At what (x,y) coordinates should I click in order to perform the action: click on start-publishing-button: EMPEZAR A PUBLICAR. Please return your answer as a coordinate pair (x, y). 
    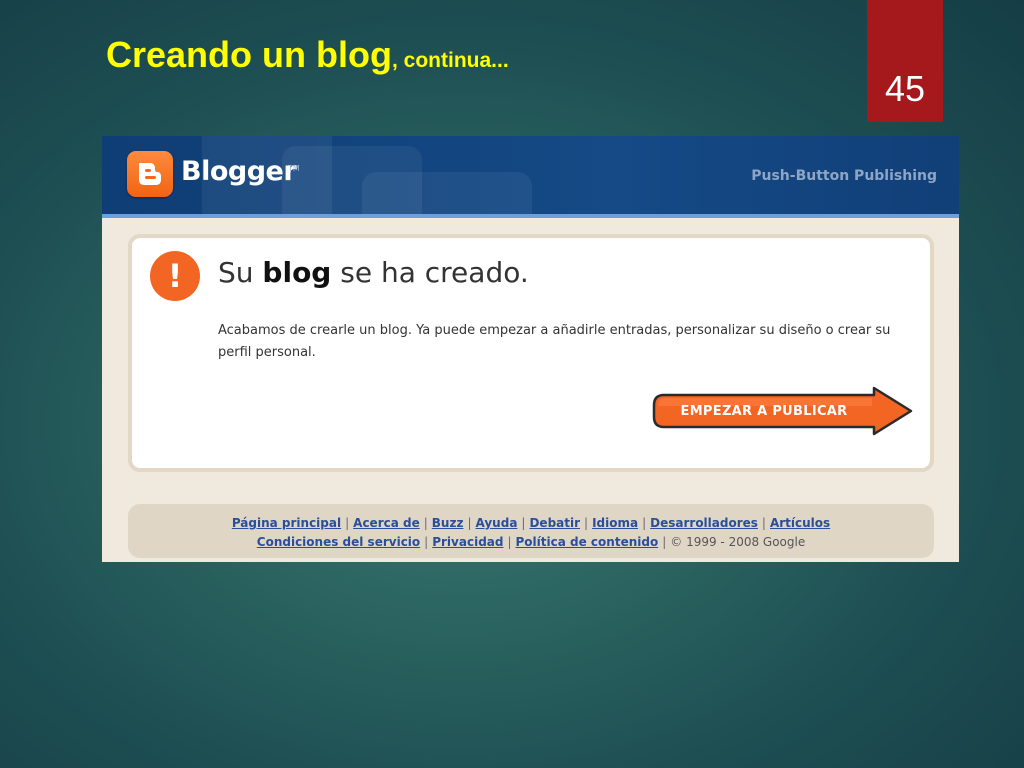
    Looking at the image, I should click on (783, 411).